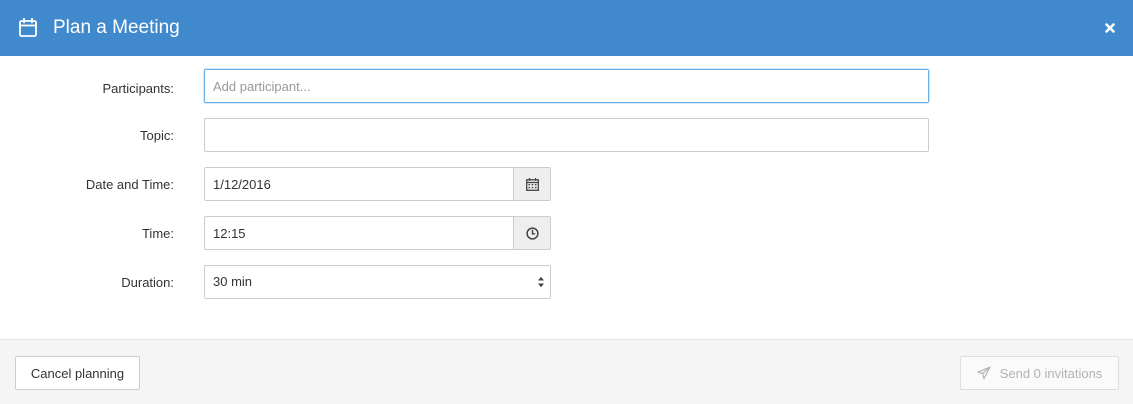 The height and width of the screenshot is (404, 1133). I want to click on date-label: Date and Time:, so click(129, 184).